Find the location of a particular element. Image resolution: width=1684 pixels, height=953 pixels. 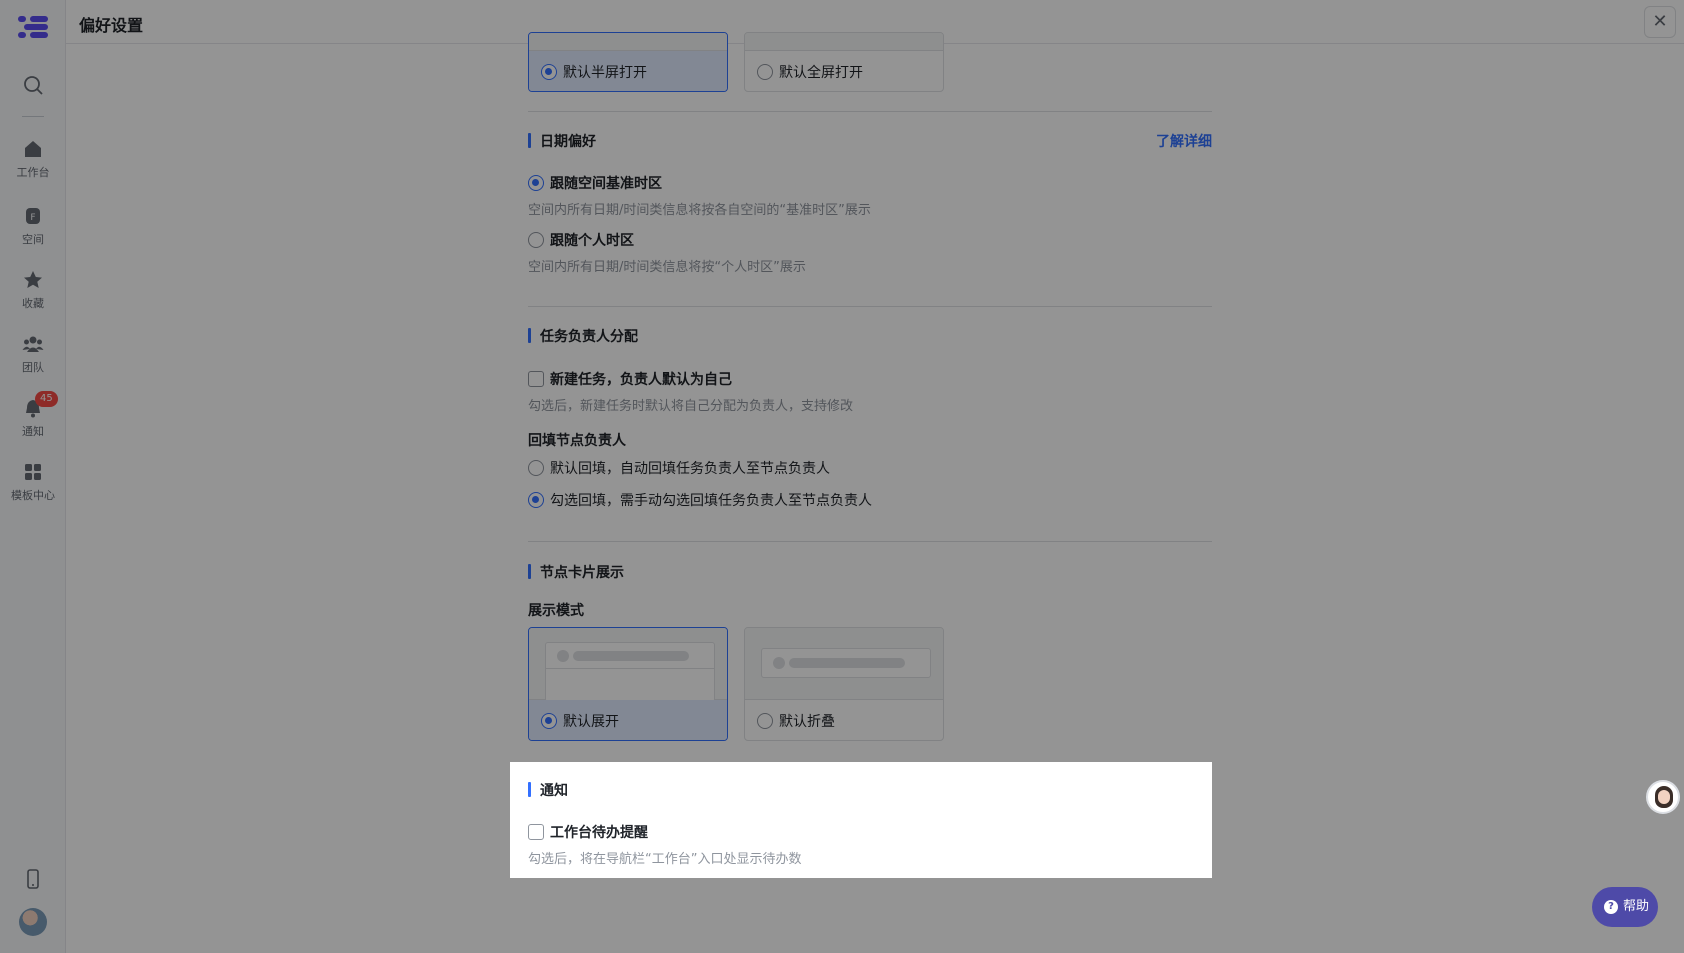

option-label: 工作台待办提醒 is located at coordinates (599, 833).